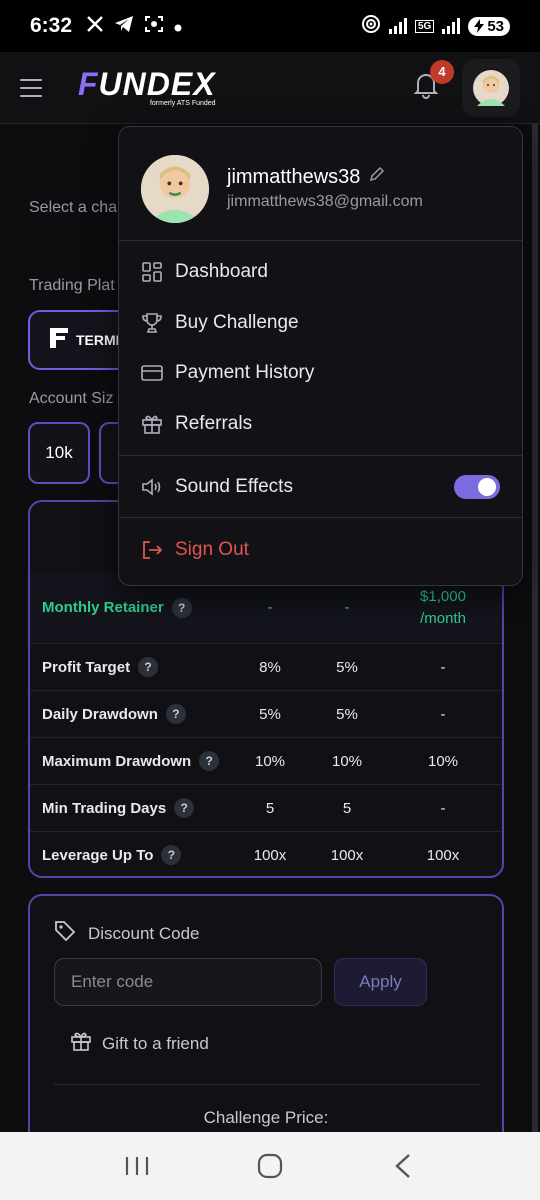 Image resolution: width=540 pixels, height=1200 pixels. I want to click on platform-label: TERMI, so click(98, 340).